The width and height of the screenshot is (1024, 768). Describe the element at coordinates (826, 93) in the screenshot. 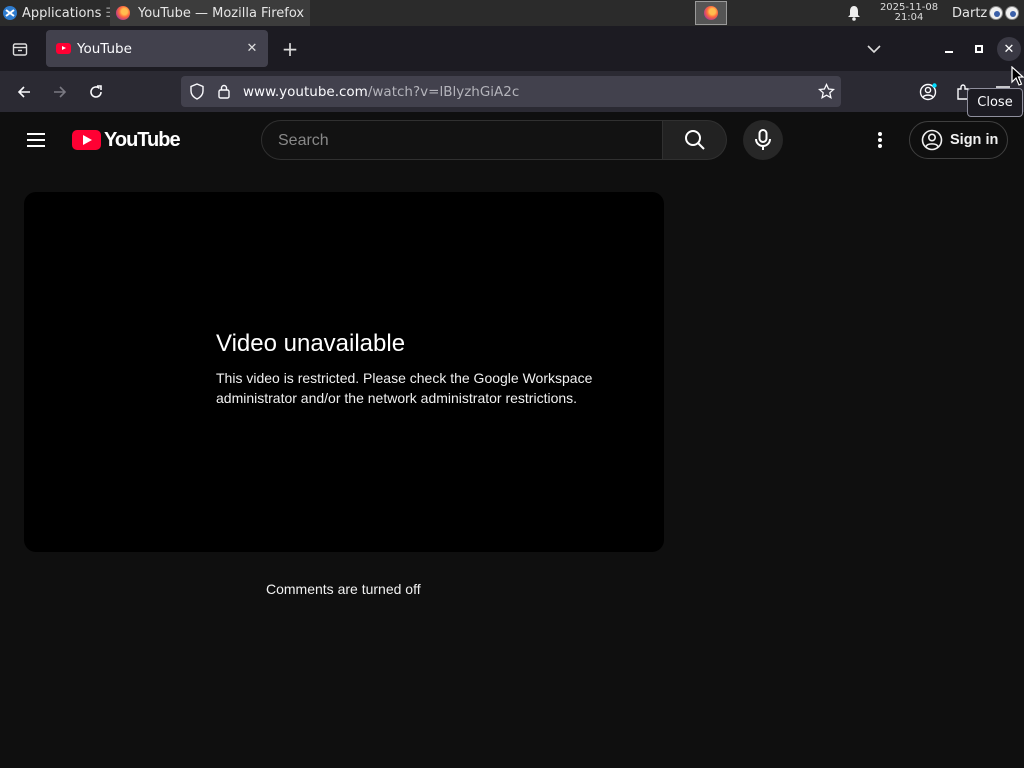

I see `bookmark-star-icon` at that location.